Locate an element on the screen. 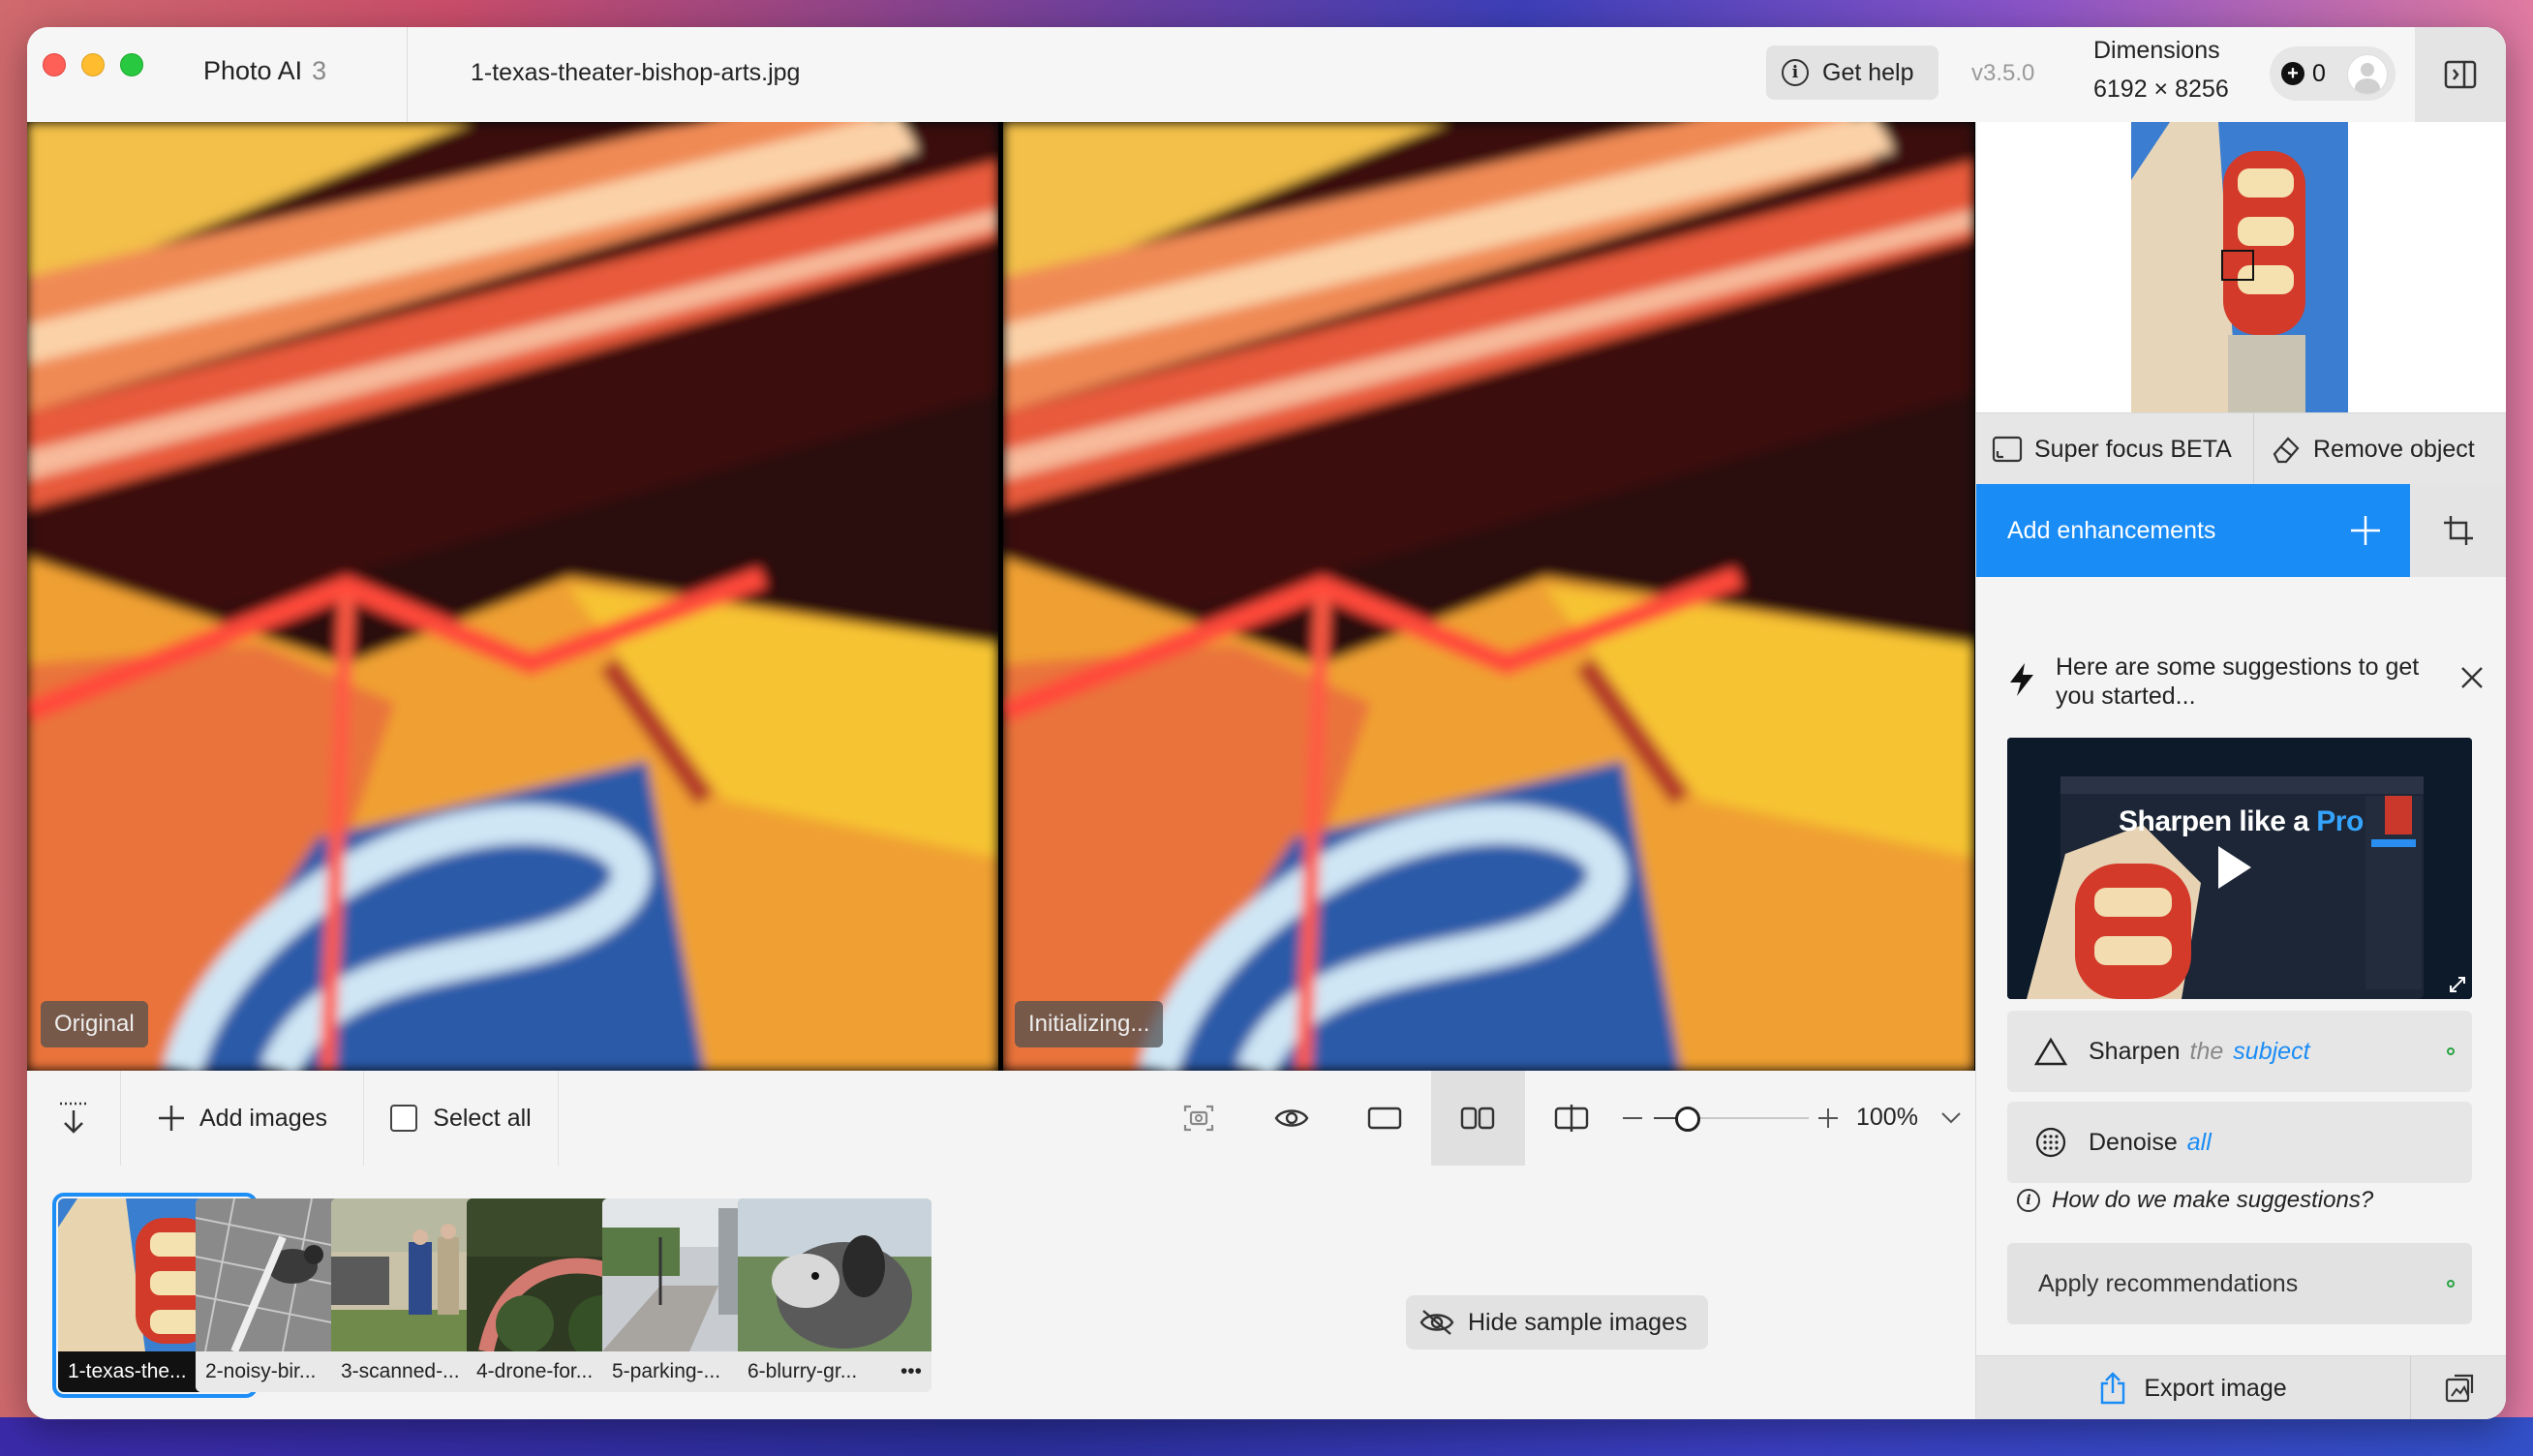  single-view-button is located at coordinates (1384, 1118).